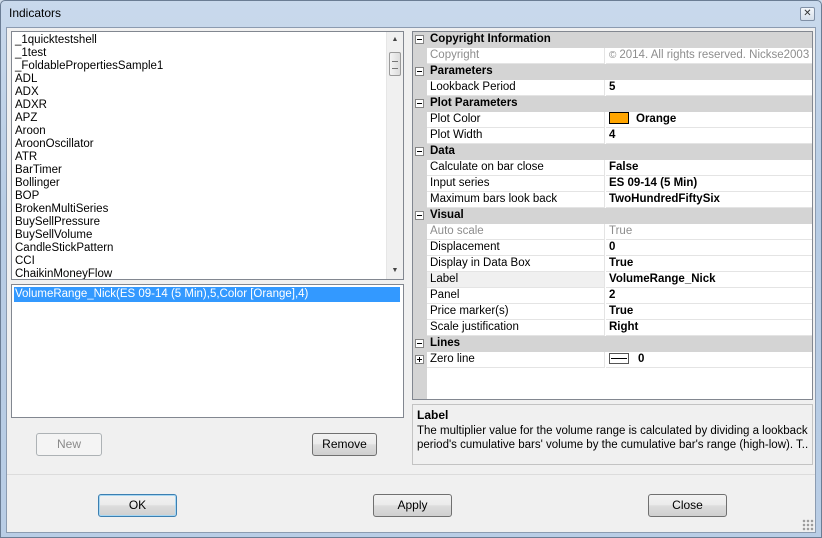 Image resolution: width=822 pixels, height=538 pixels. I want to click on property-name: Copyright, so click(516, 56).